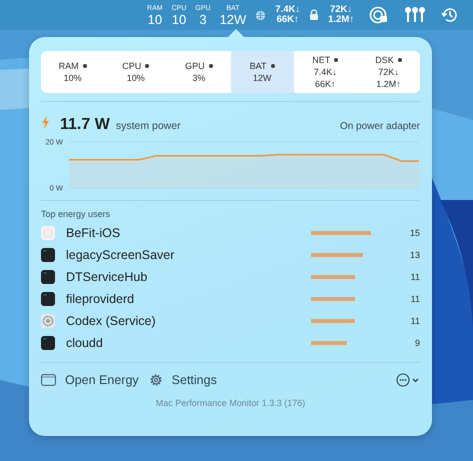 Image resolution: width=473 pixels, height=461 pixels. I want to click on version-label: Mac Performance Monitor 1.3.3 (176), so click(231, 403).